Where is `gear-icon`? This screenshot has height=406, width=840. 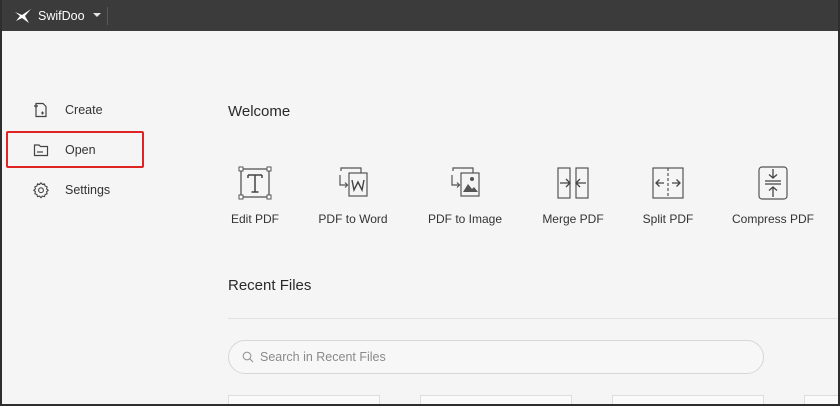 gear-icon is located at coordinates (41, 190).